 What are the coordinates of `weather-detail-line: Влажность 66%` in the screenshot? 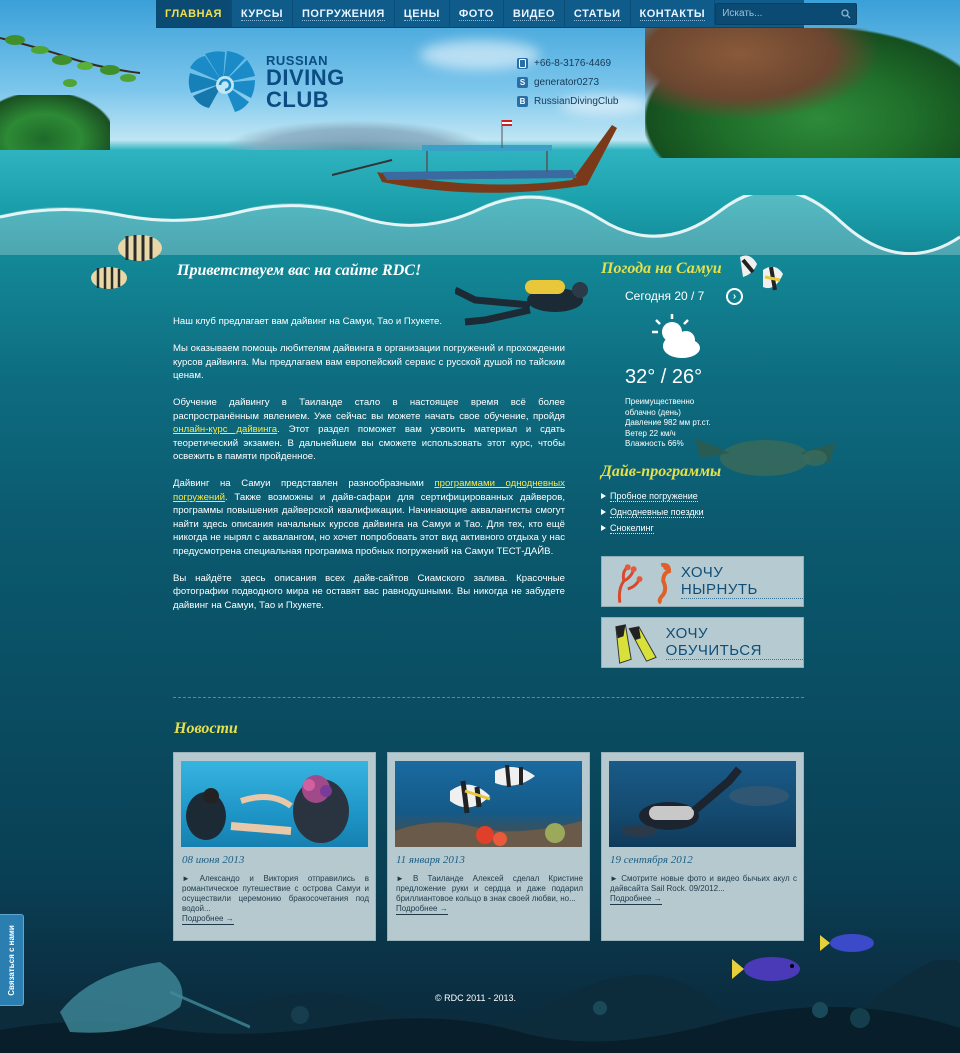 It's located at (654, 443).